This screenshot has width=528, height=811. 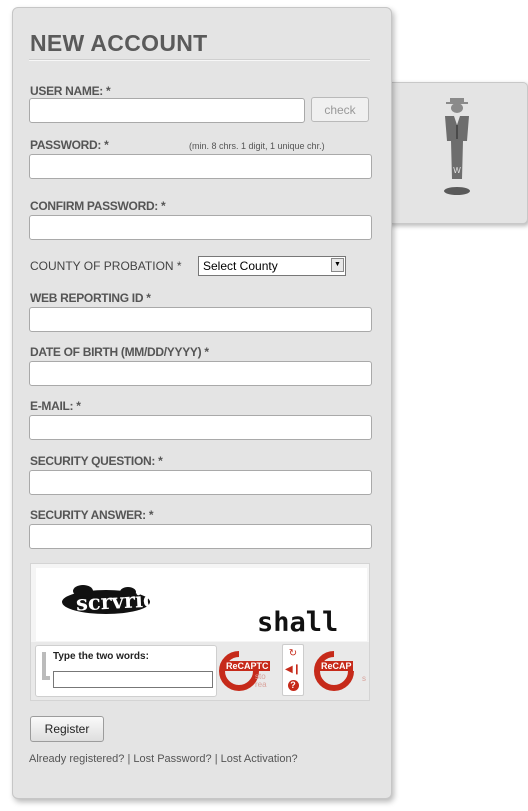 What do you see at coordinates (337, 265) in the screenshot?
I see `chevron-down-icon: ▼` at bounding box center [337, 265].